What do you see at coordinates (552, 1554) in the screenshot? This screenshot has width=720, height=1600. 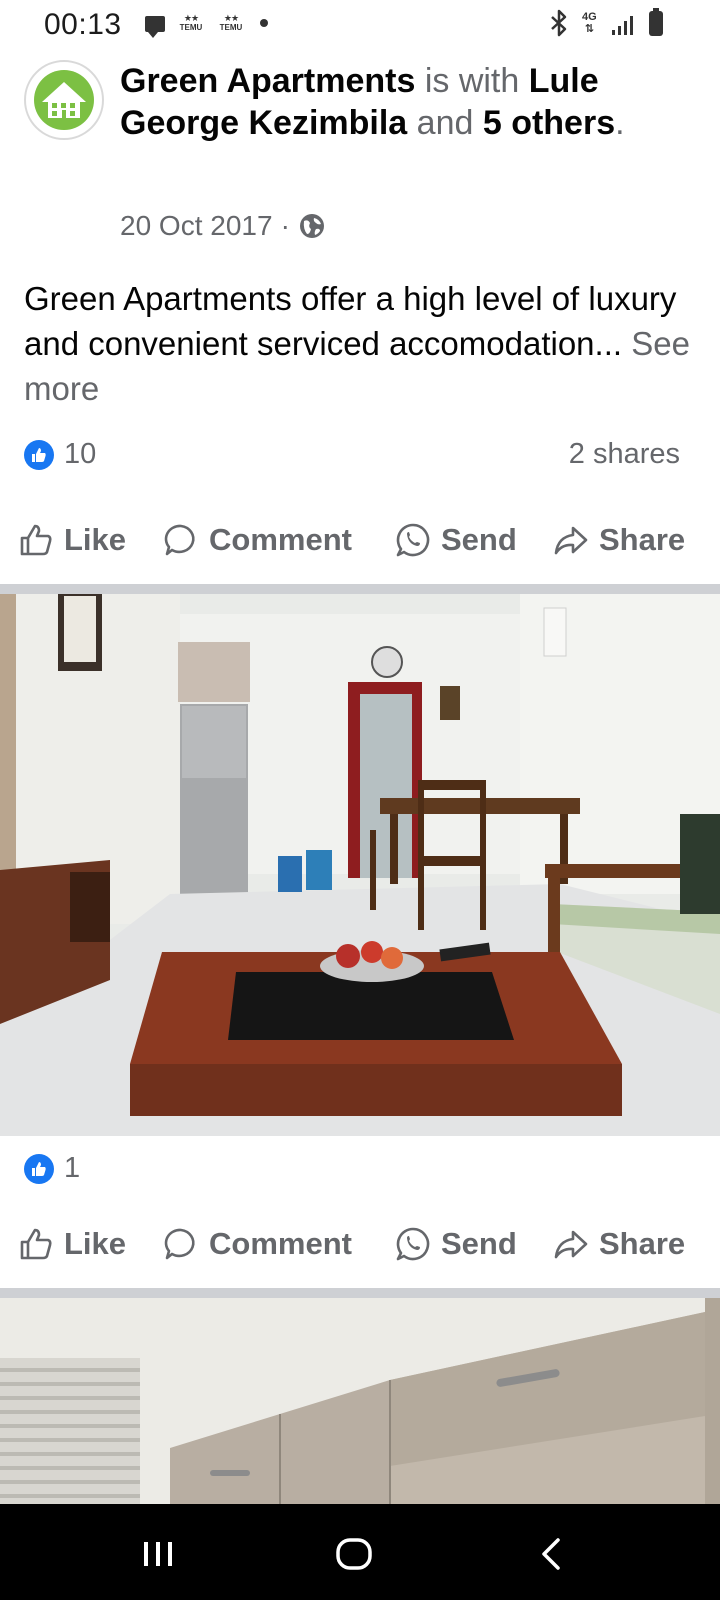 I see `back-icon` at bounding box center [552, 1554].